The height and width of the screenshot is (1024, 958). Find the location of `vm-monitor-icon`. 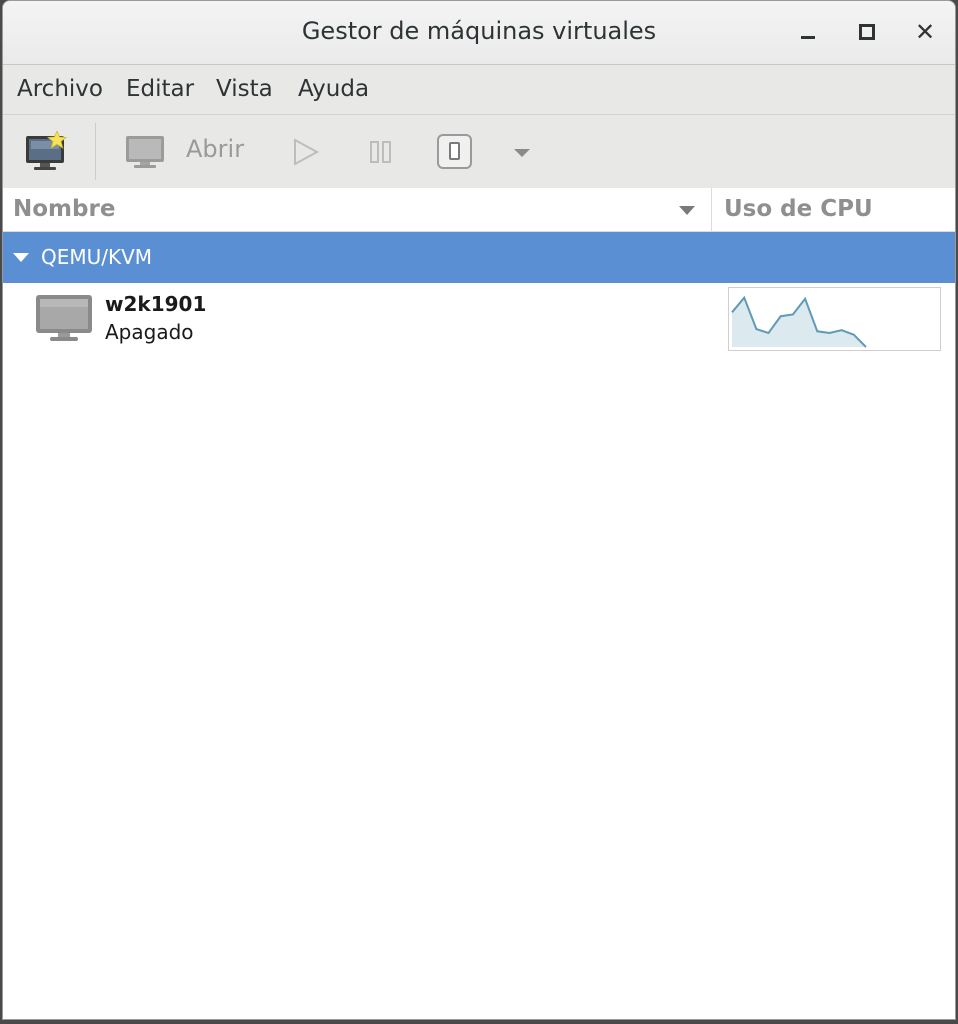

vm-monitor-icon is located at coordinates (64, 320).